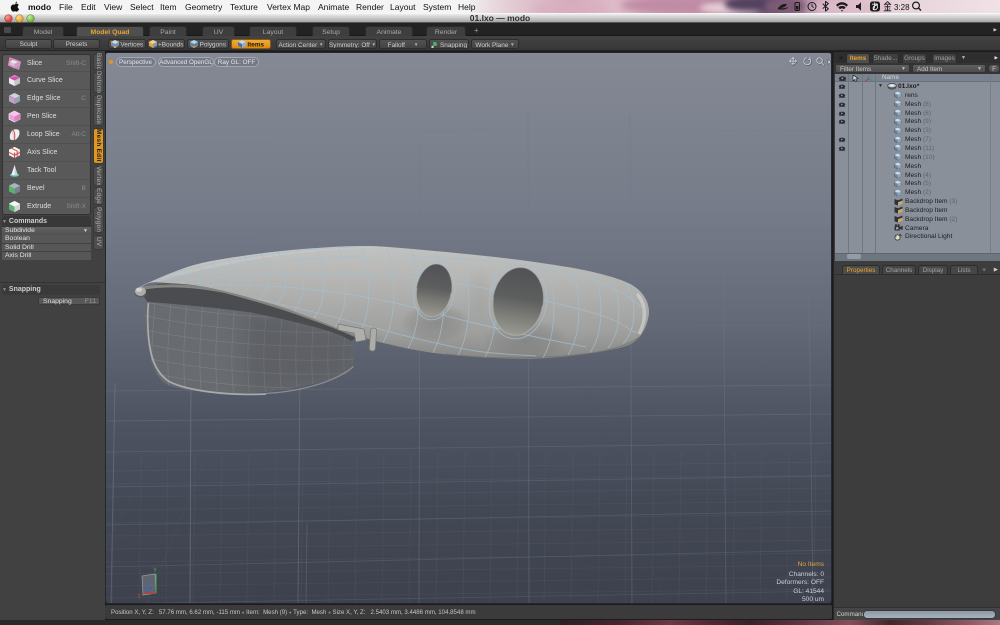  What do you see at coordinates (155, 571) in the screenshot?
I see `svg-text: Y` at bounding box center [155, 571].